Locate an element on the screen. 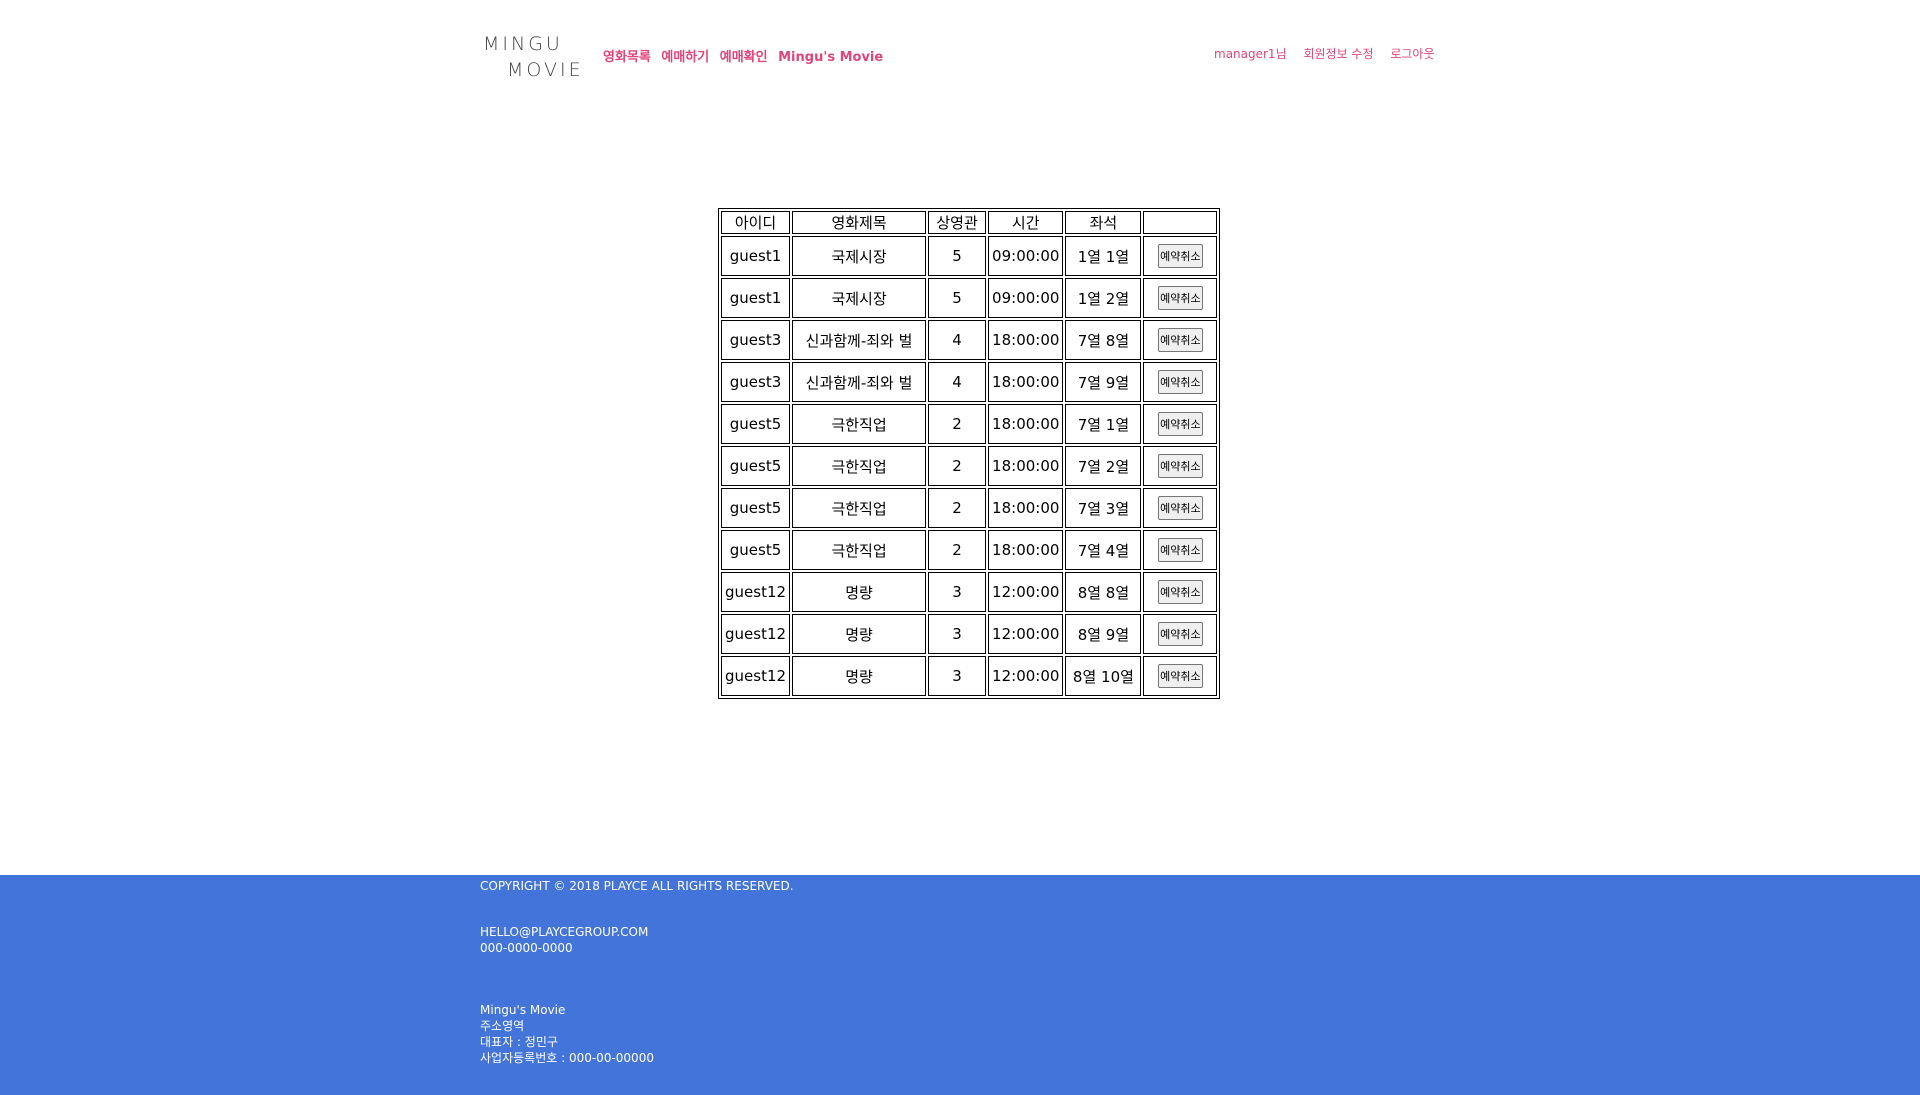 This screenshot has width=1920, height=1095. table-row: guest1 국제시장 5 09:00:00 1열 1열 예약취소 is located at coordinates (969, 256).